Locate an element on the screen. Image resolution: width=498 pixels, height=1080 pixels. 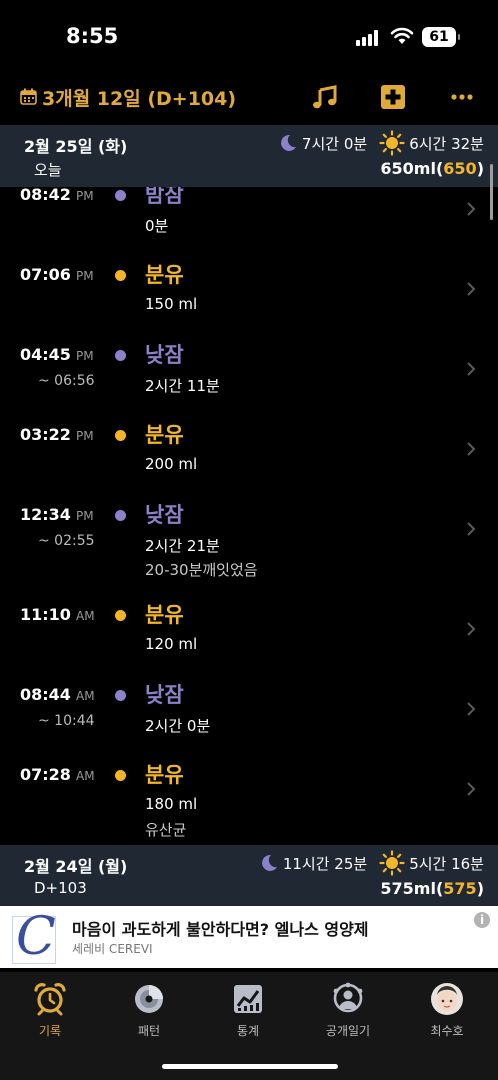
record-memo: 20-30분깨잇었음 is located at coordinates (201, 570).